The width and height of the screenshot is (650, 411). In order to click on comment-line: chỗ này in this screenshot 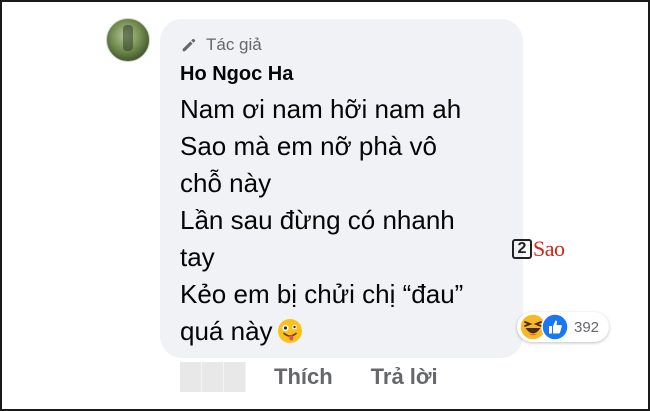, I will do `click(226, 183)`.